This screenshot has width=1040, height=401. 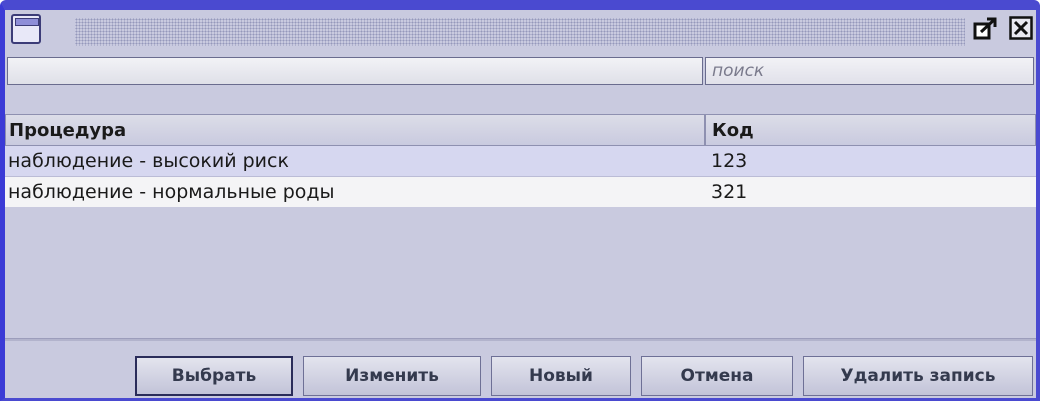 What do you see at coordinates (729, 161) in the screenshot?
I see `cell-code: 123` at bounding box center [729, 161].